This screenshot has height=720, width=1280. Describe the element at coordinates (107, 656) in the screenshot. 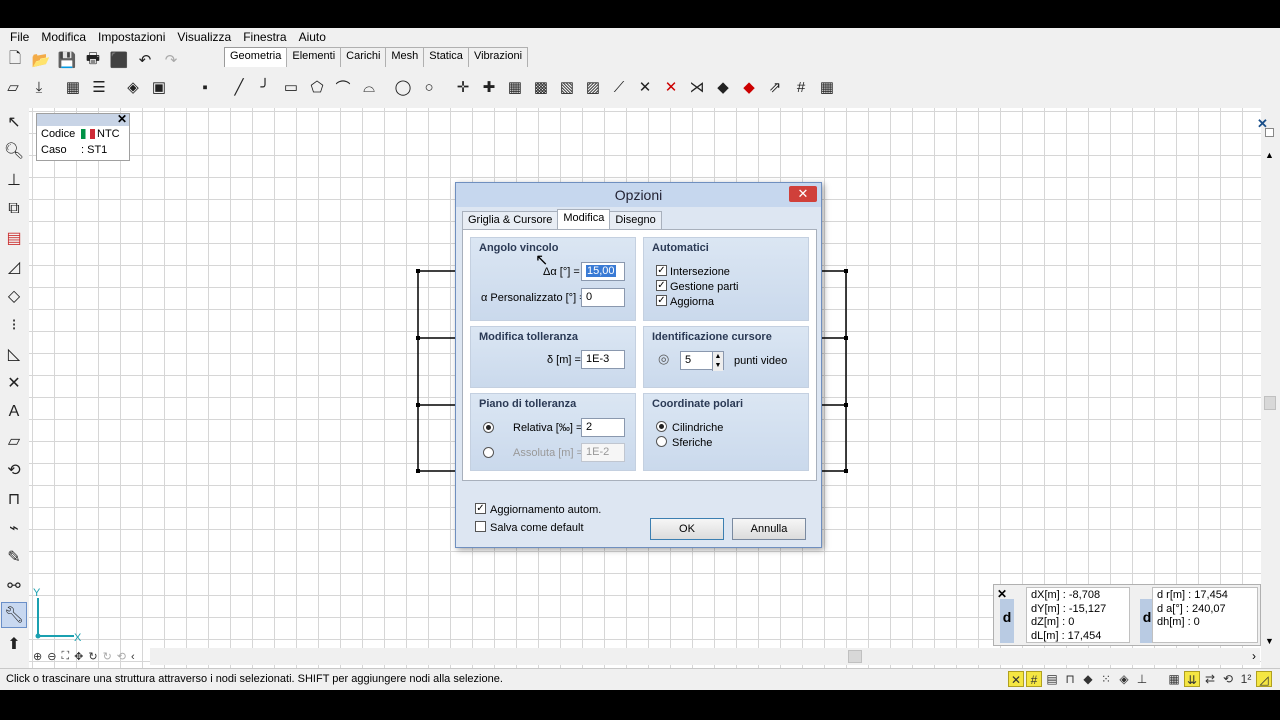

I see `refresh-icon: ↻` at that location.